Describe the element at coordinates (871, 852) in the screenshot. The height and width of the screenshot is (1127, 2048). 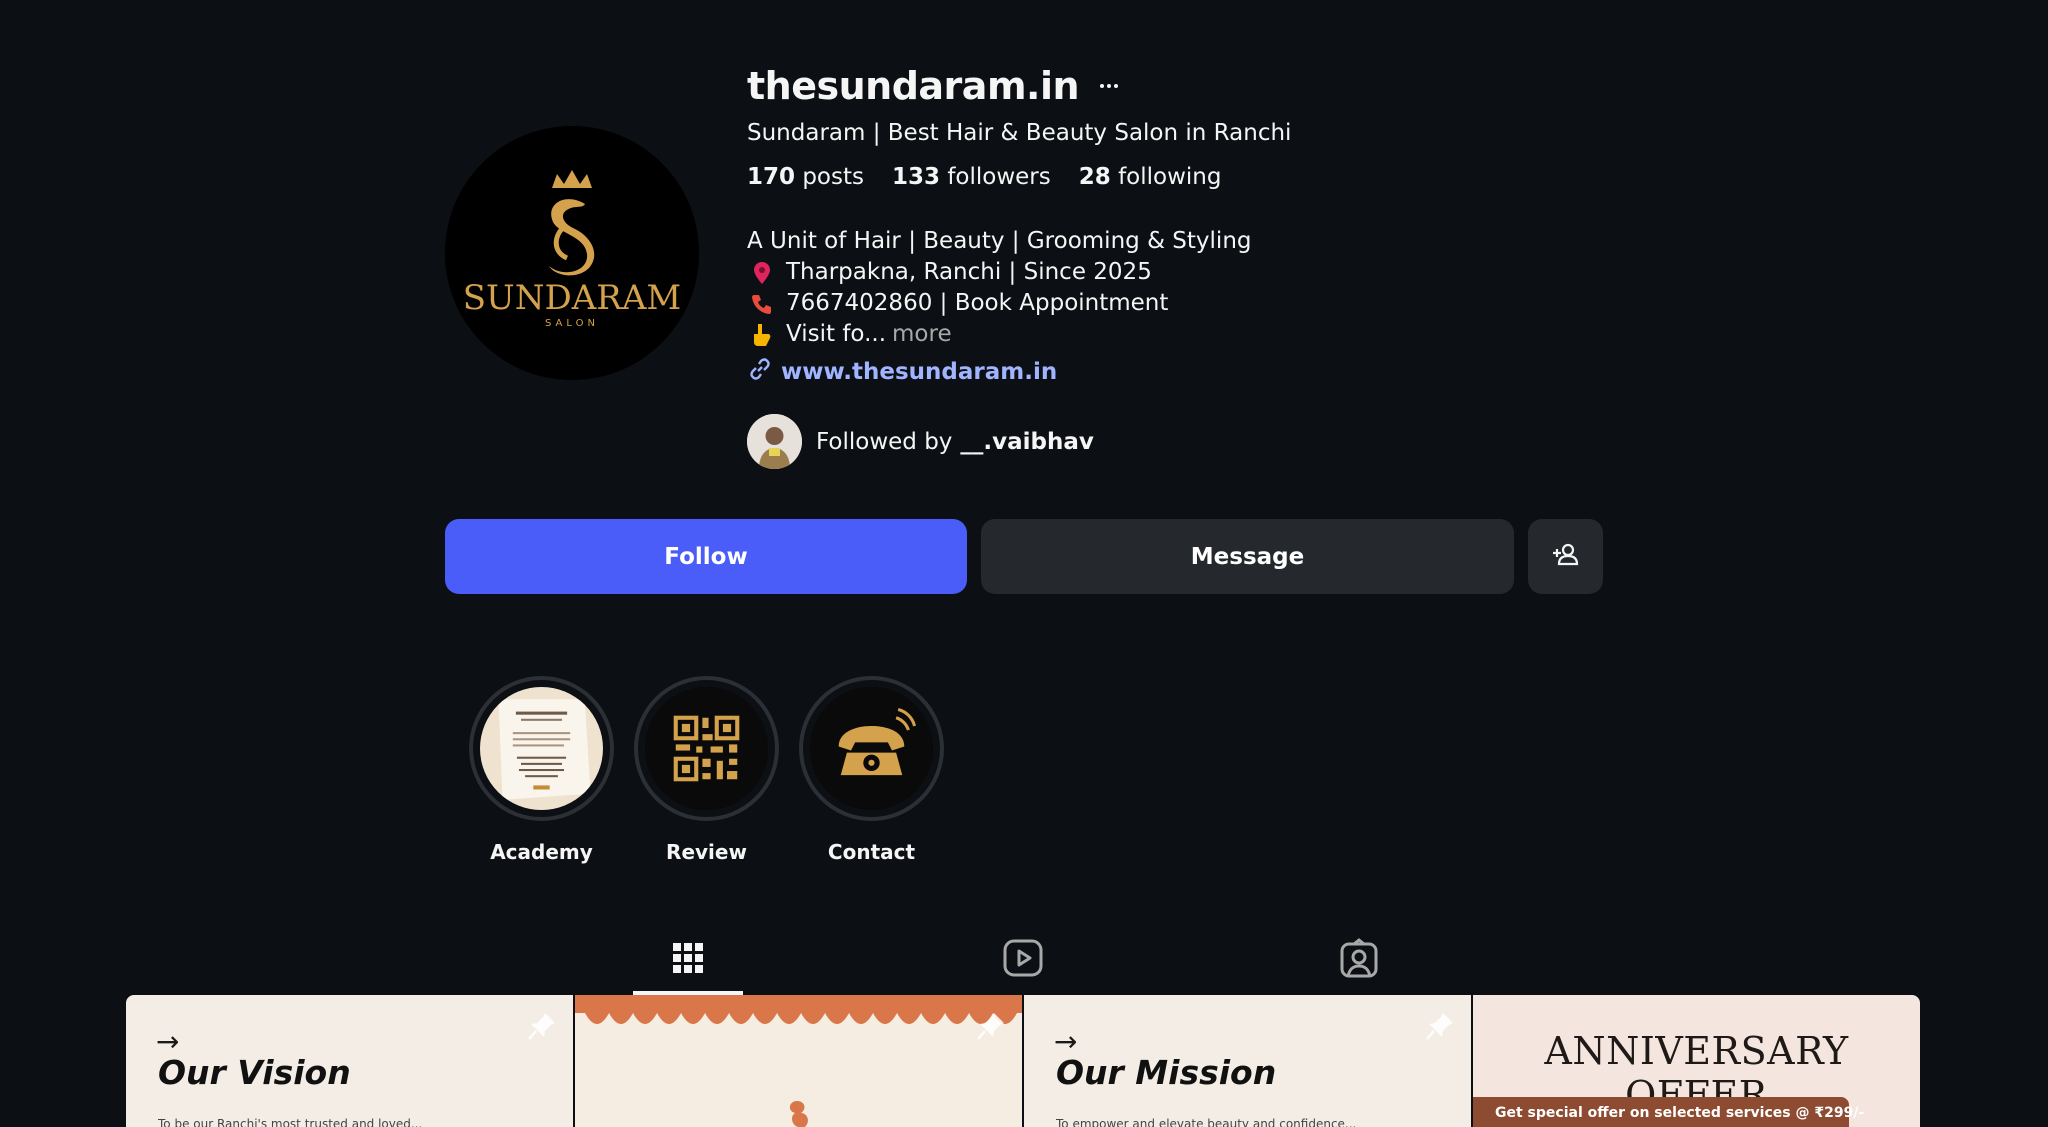
I see `highlight-label: Contact` at that location.